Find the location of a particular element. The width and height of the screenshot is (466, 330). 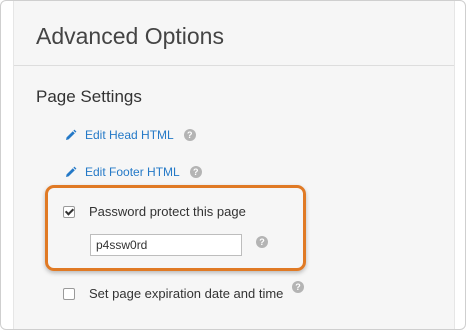

edit-footer-html-link: Edit Footer HTML is located at coordinates (132, 172).